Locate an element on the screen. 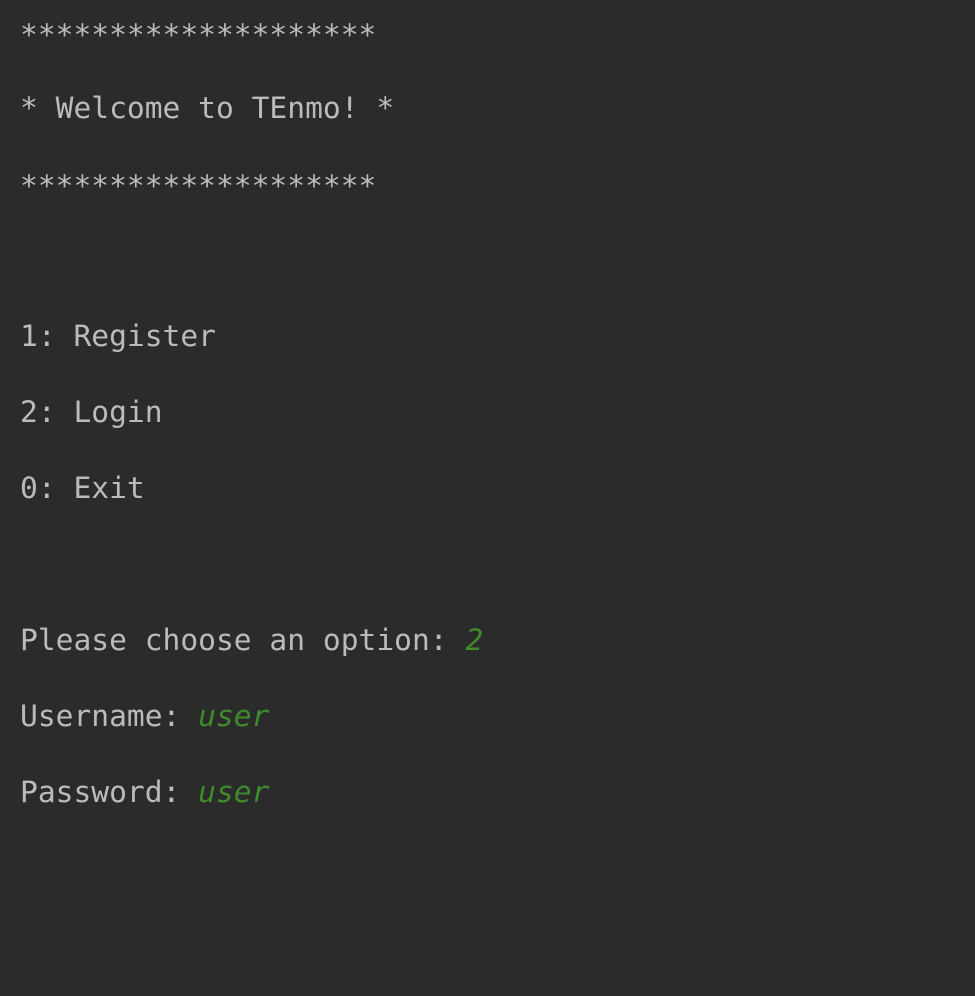  option-prompt-line: Please choose an option: 2 is located at coordinates (251, 640).